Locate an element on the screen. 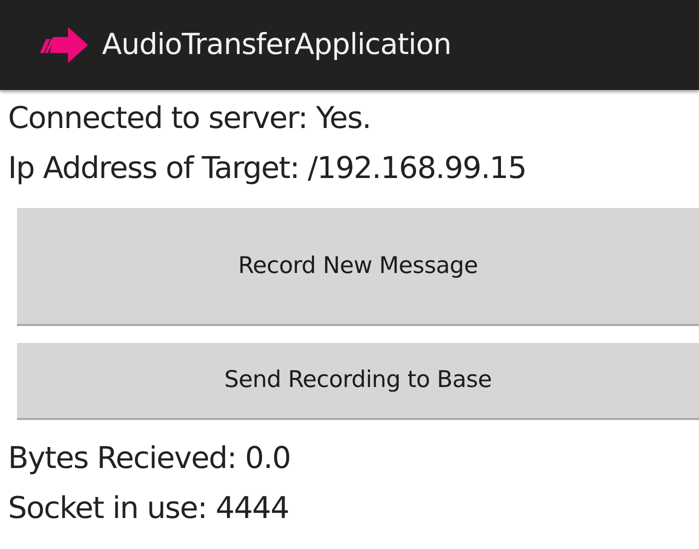 The height and width of the screenshot is (549, 699). action-button: Send Recording to Base is located at coordinates (358, 381).